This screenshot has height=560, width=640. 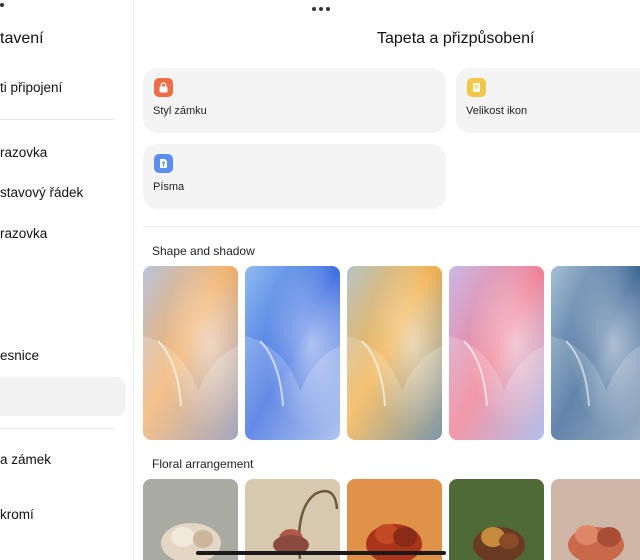 I want to click on sidebar-title: tavení, so click(x=22, y=38).